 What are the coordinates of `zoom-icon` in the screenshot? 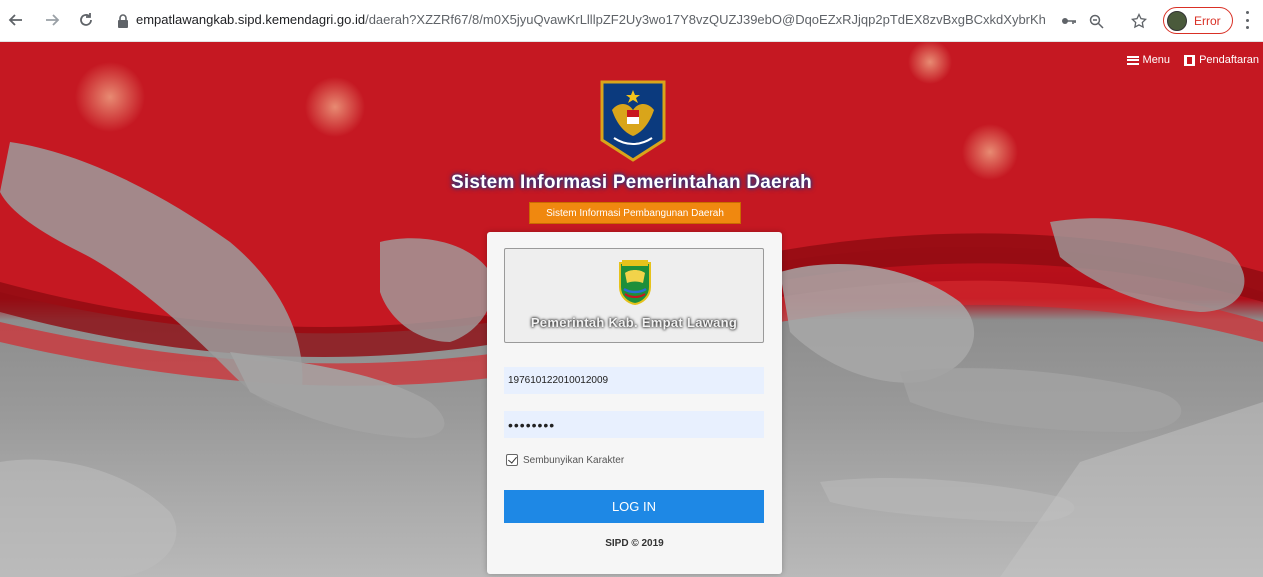 It's located at (1096, 21).